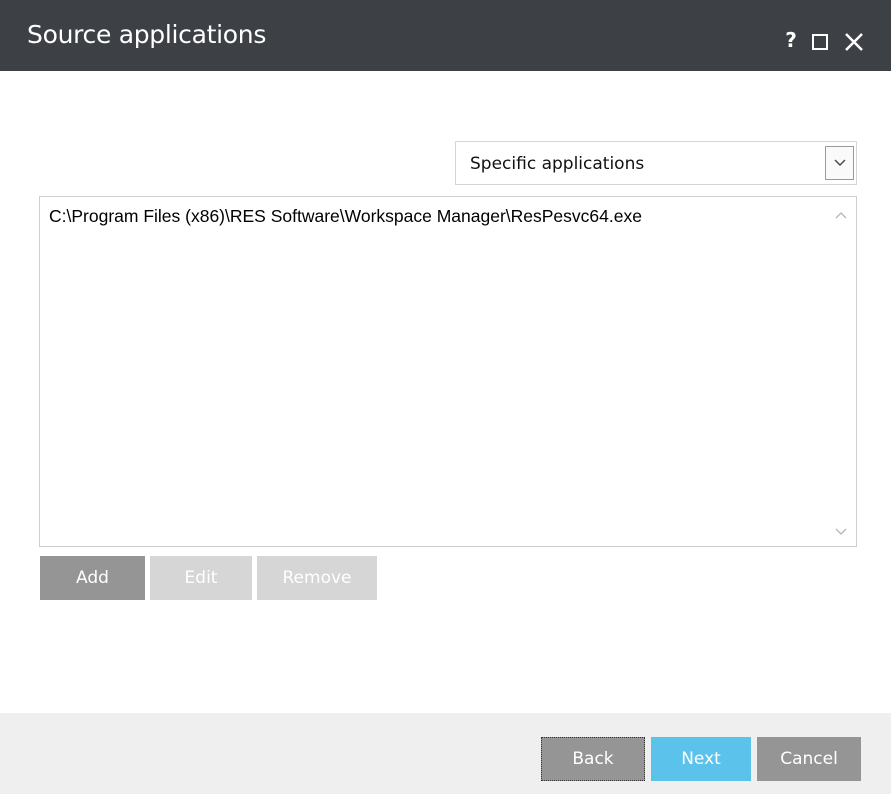 The width and height of the screenshot is (891, 794). Describe the element at coordinates (445, 35) in the screenshot. I see `title-bar: Source applications ?` at that location.